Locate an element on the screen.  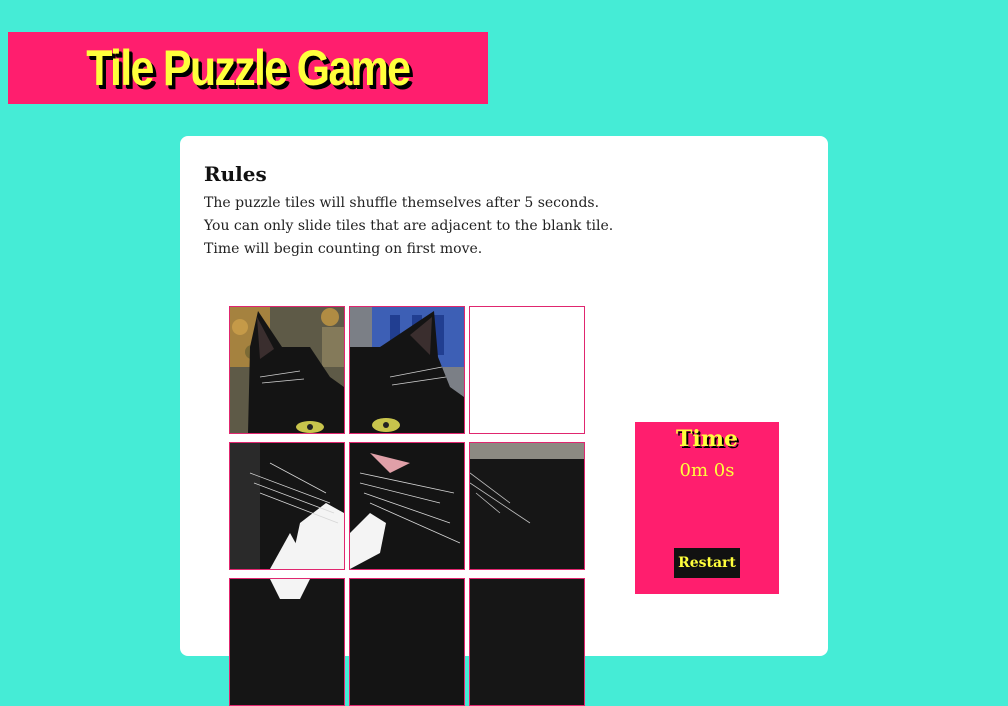
rules-heading: Rules is located at coordinates (235, 174).